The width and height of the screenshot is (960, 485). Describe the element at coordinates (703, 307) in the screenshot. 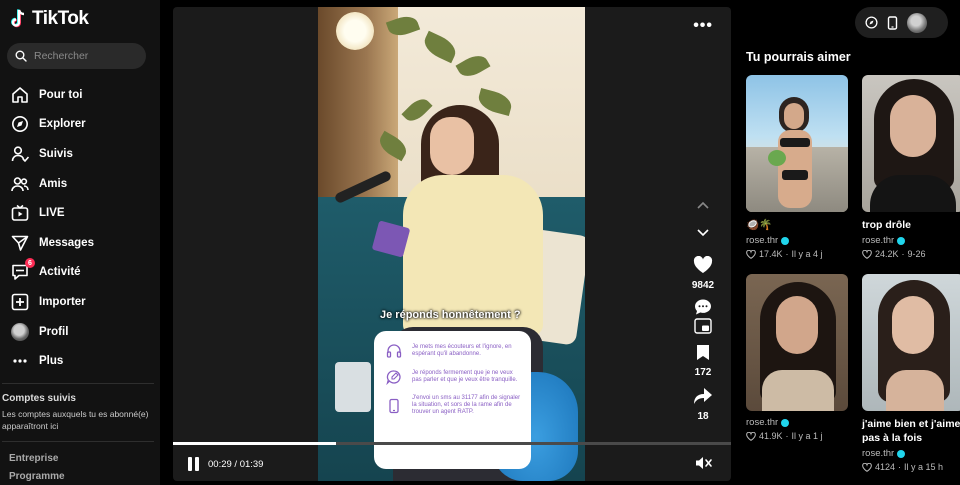

I see `comment-icon` at that location.